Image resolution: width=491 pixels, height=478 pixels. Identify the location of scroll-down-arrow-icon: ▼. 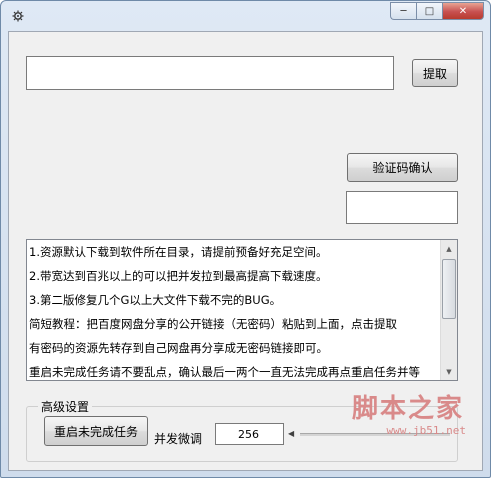
(449, 371).